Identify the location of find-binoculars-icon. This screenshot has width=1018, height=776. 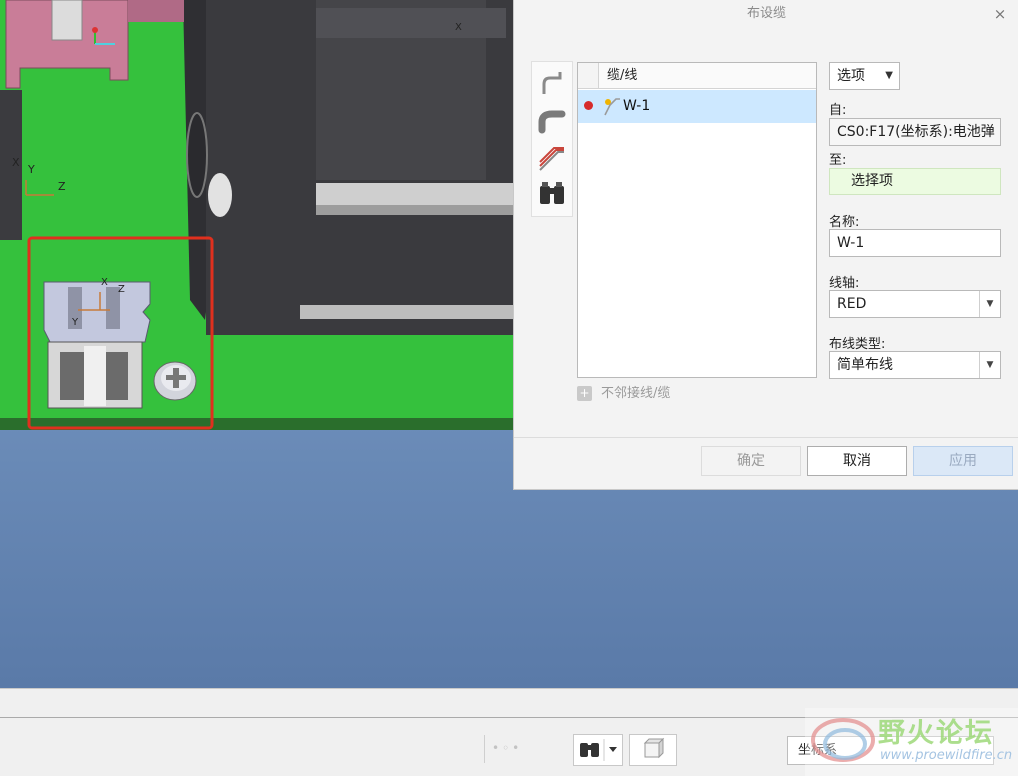
(552, 194).